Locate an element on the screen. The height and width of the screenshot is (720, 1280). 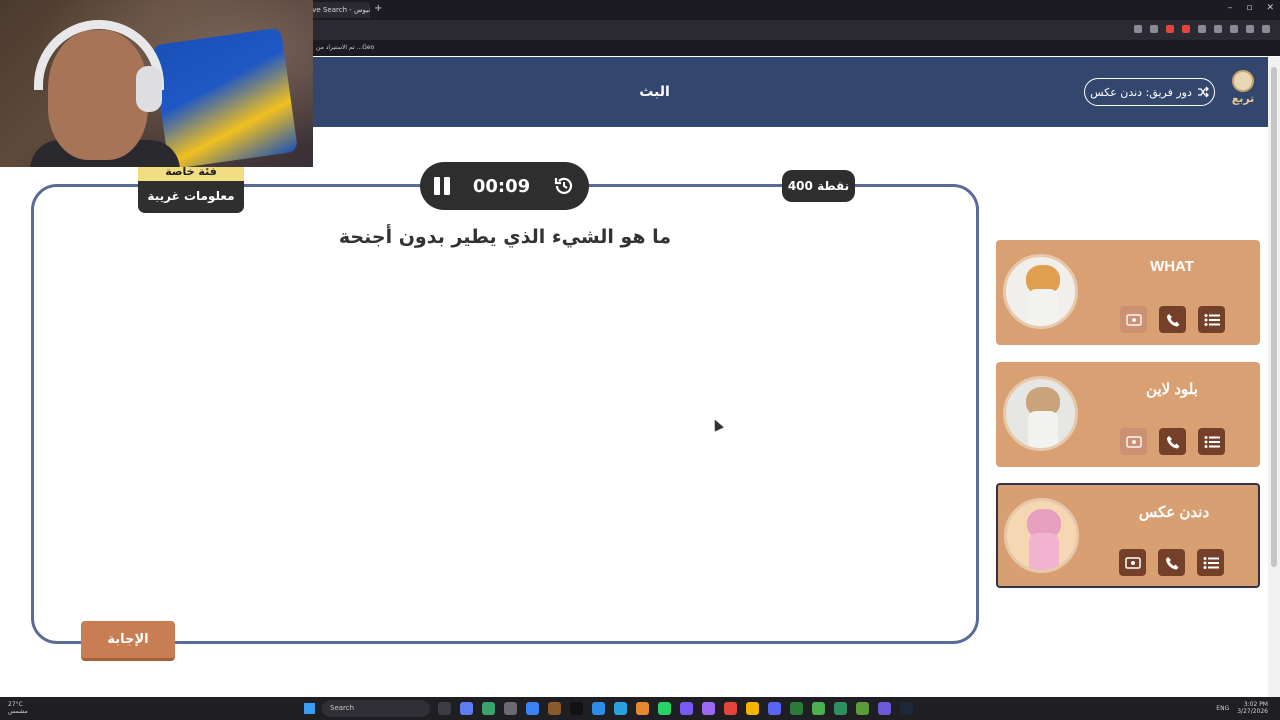
team-card-dandan-aks: دندن عكس is located at coordinates (1128, 535).